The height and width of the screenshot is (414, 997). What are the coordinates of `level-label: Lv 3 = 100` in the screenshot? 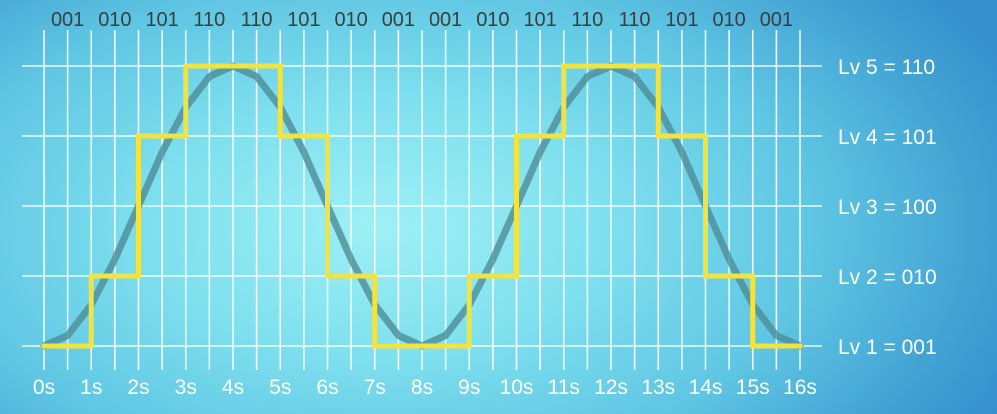 It's located at (887, 207).